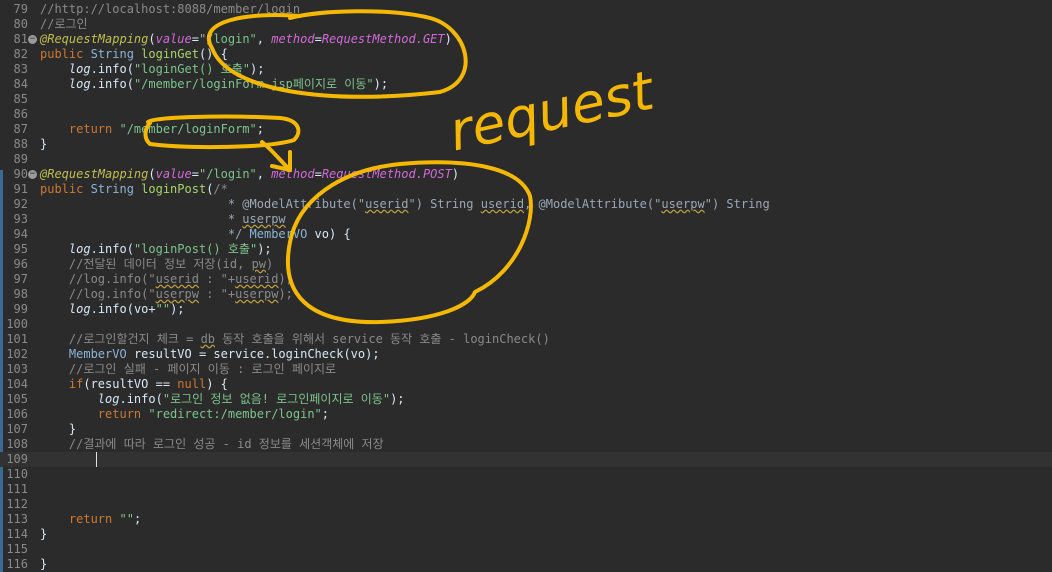 The width and height of the screenshot is (1052, 572). What do you see at coordinates (222, 132) in the screenshot?
I see `ink-box-return-value` at bounding box center [222, 132].